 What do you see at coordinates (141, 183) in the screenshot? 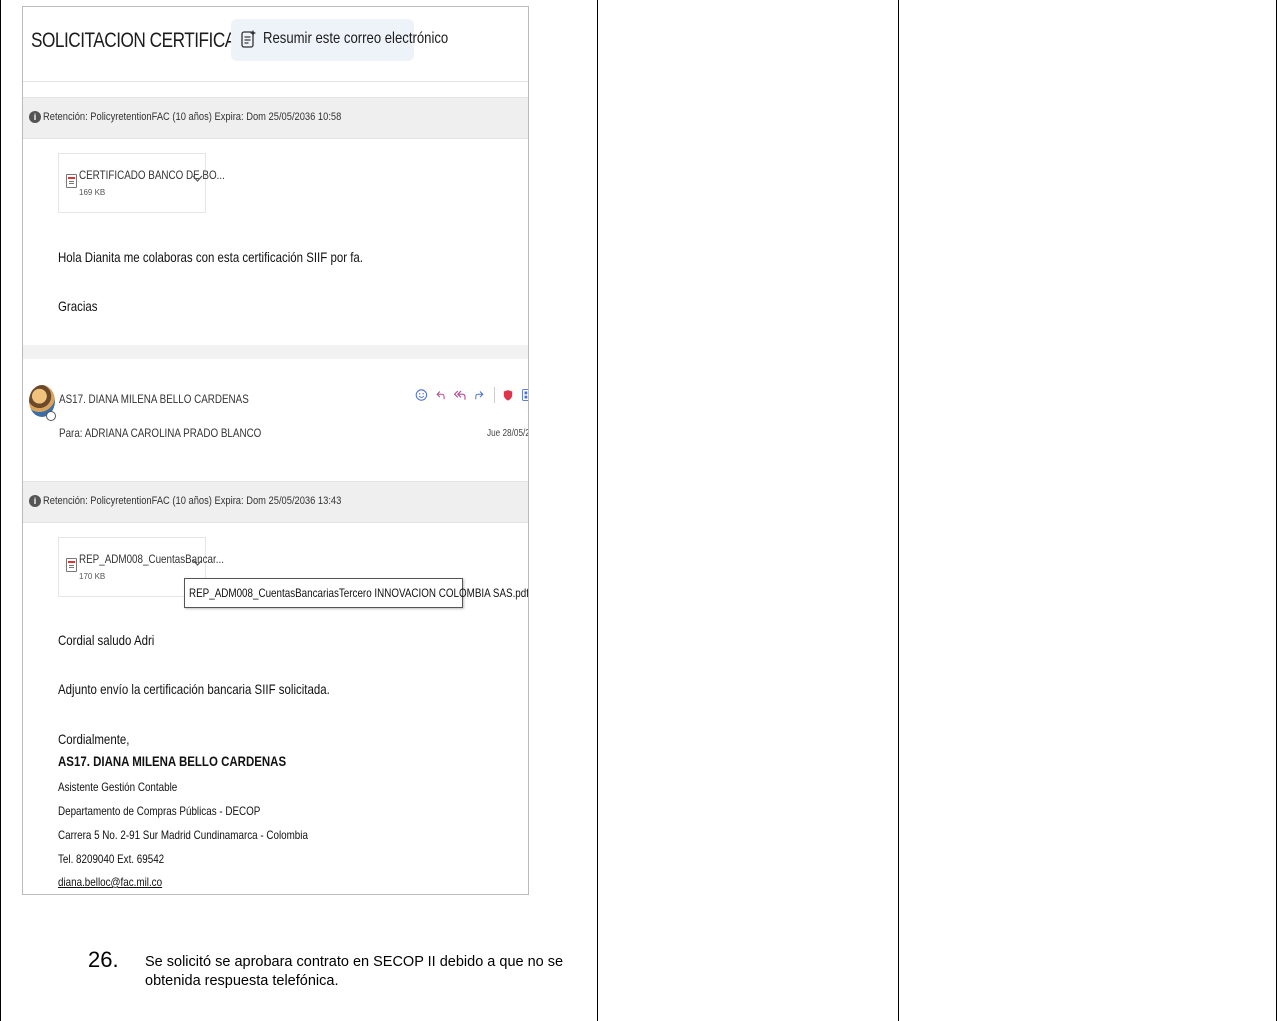
I see `attachment-card: CERTIFICADO BANCO DE BO... 169 KB` at bounding box center [141, 183].